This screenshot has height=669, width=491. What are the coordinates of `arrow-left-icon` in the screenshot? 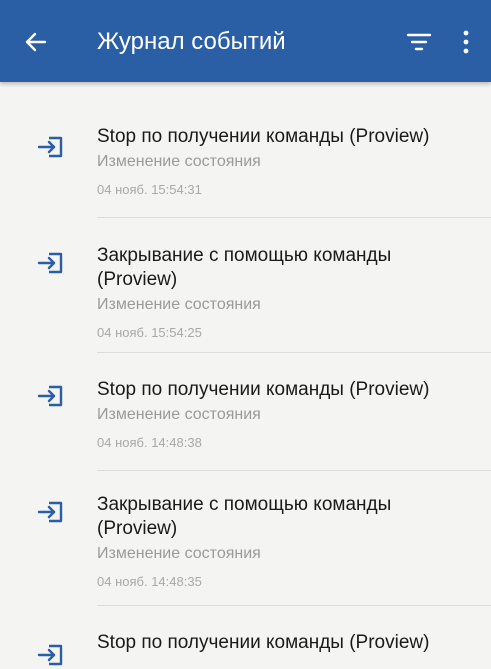 It's located at (36, 42).